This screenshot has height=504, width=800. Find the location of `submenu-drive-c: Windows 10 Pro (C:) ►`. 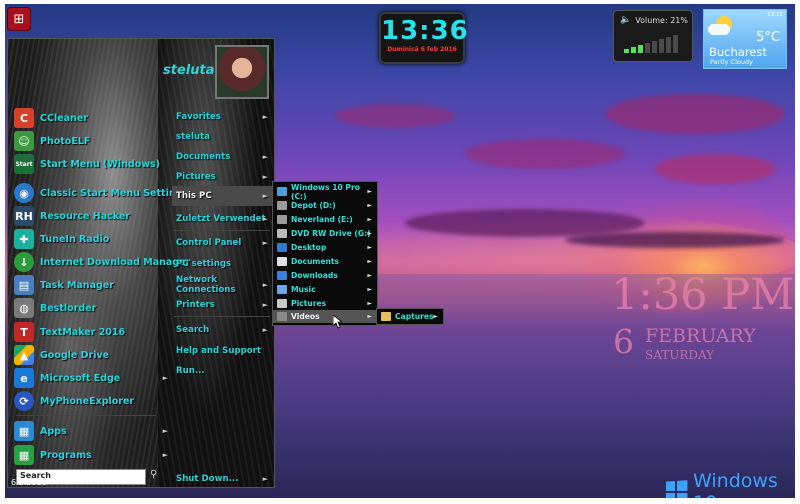

submenu-drive-c: Windows 10 Pro (C:) ► is located at coordinates (325, 192).